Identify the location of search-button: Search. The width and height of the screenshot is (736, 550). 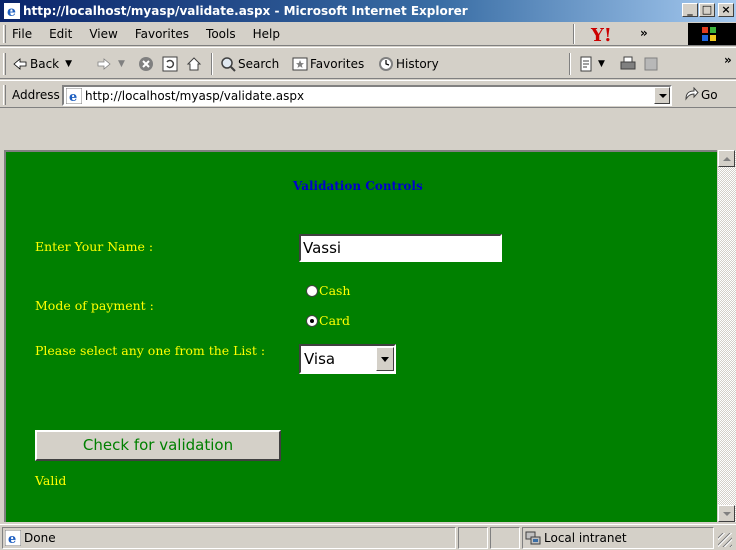
(249, 64).